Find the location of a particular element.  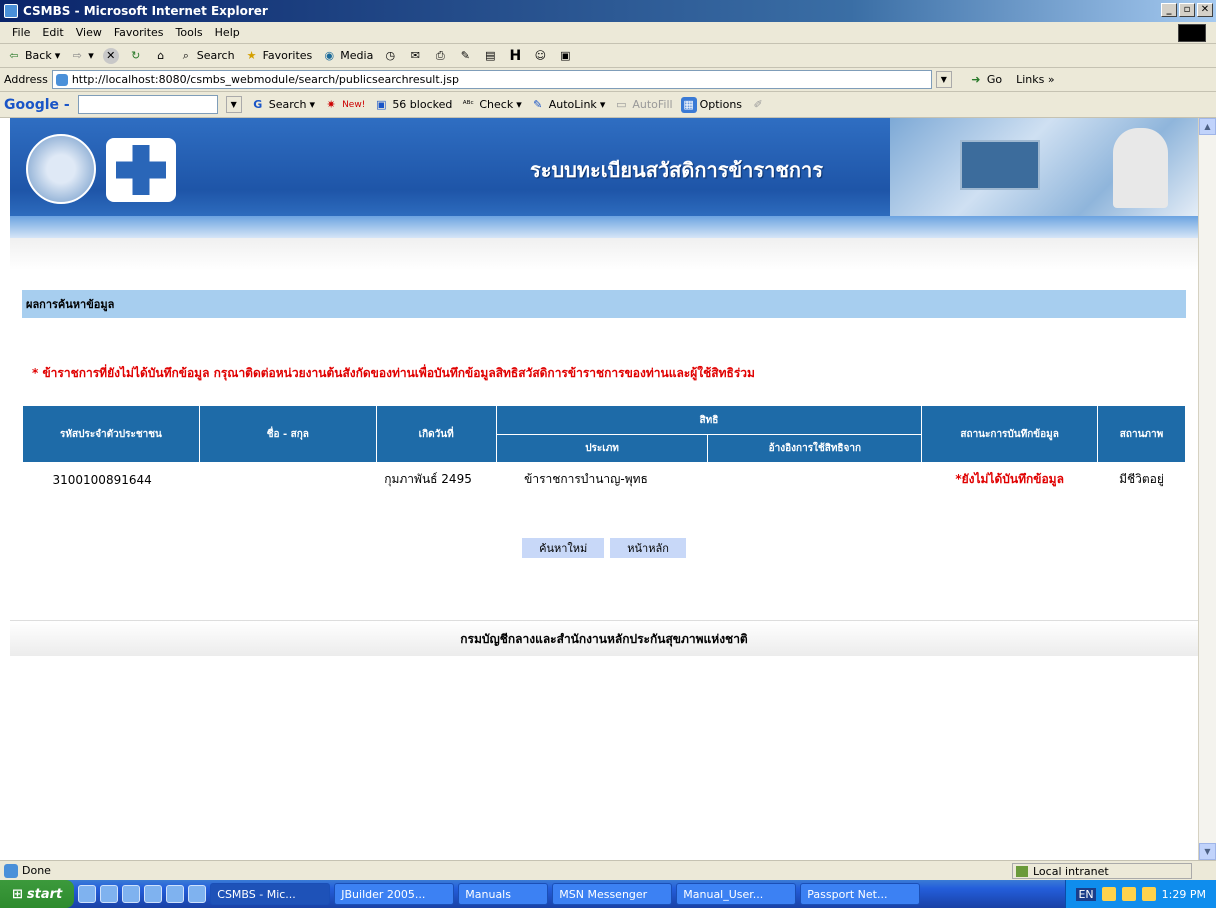

options-icon: ▦ is located at coordinates (688, 104).